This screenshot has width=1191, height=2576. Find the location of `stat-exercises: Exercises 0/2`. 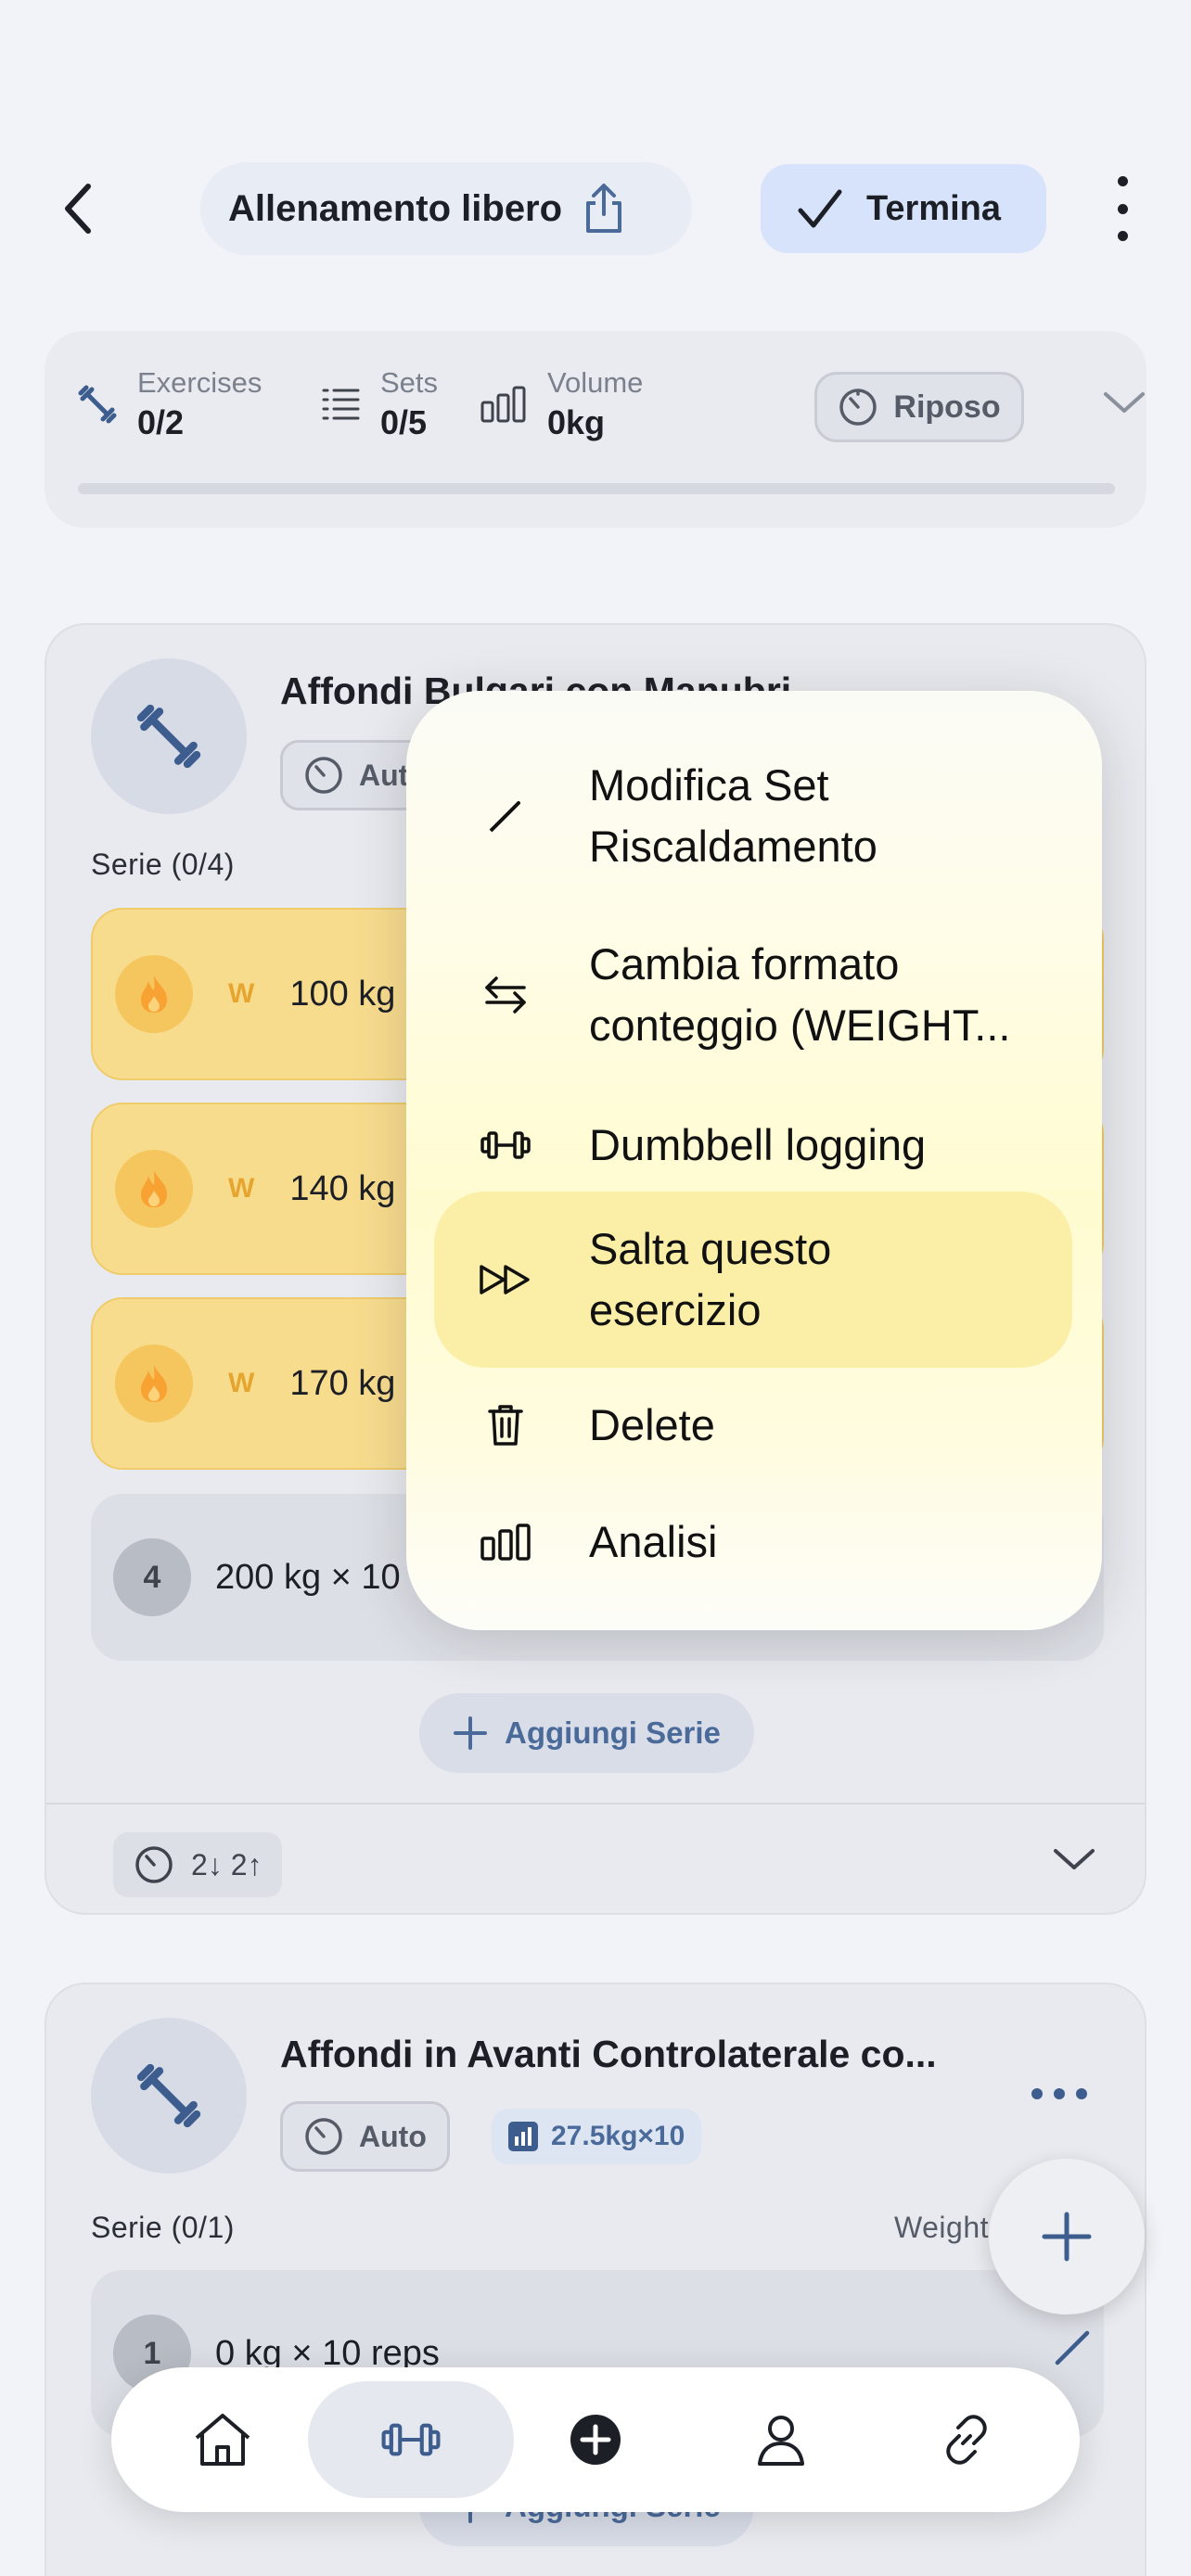

stat-exercises: Exercises 0/2 is located at coordinates (170, 404).